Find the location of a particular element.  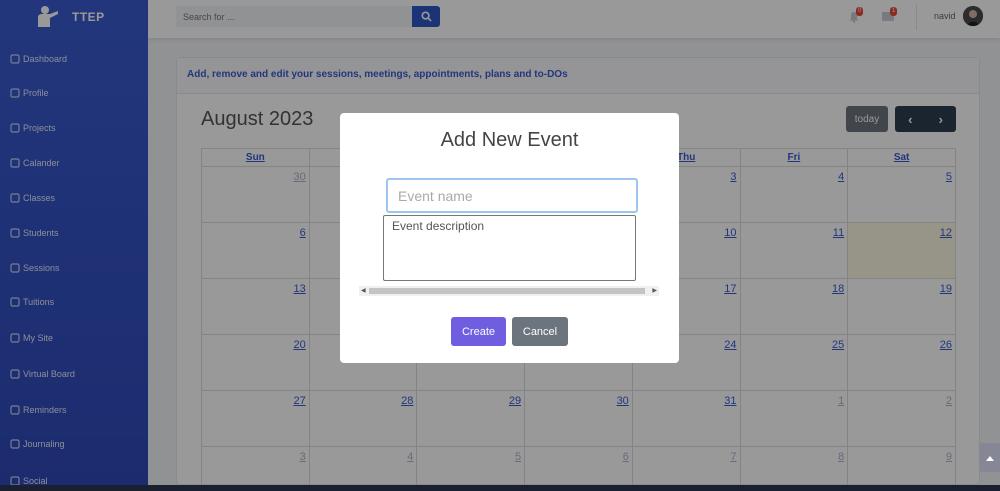

chevron-up-icon is located at coordinates (989, 458).